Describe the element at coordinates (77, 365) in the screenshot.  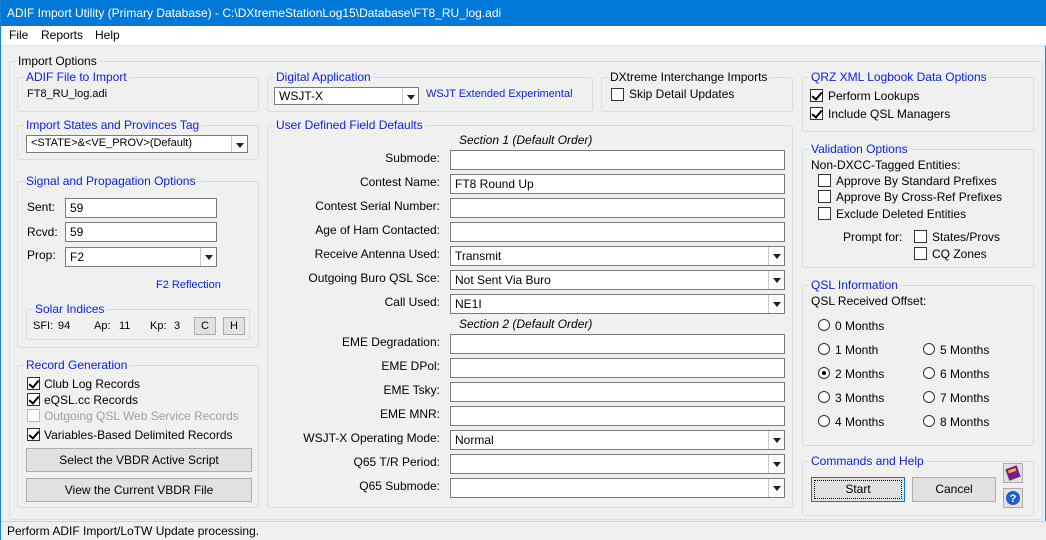
I see `record-legend: Record Generation` at that location.